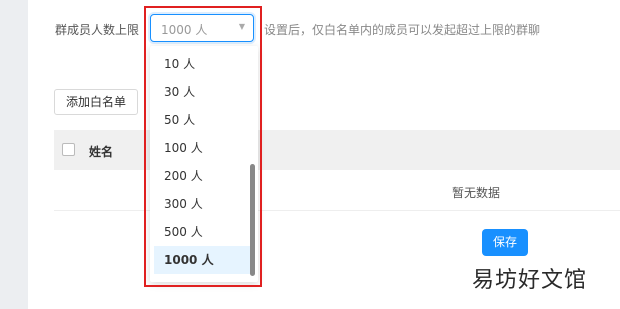 The height and width of the screenshot is (309, 620). Describe the element at coordinates (202, 148) in the screenshot. I see `limit-option: 100 人` at that location.